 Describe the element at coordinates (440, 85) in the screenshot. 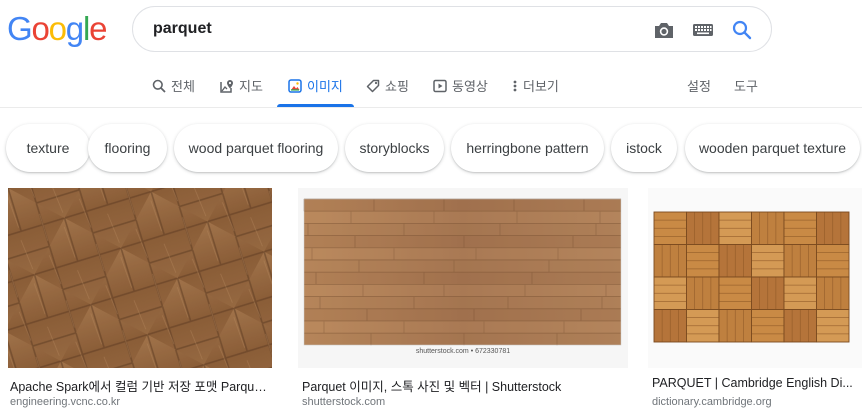

I see `play-icon` at that location.